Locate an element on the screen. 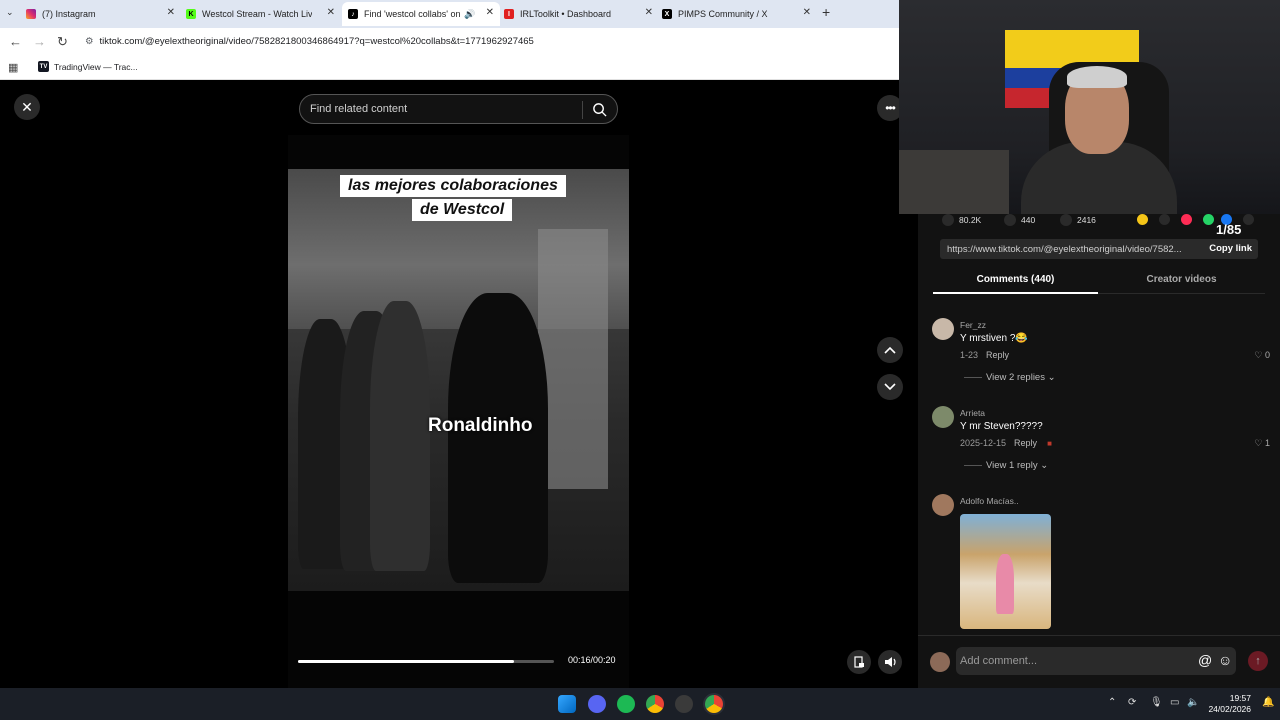  comment-username: Adolfo Macías.. is located at coordinates (989, 501).